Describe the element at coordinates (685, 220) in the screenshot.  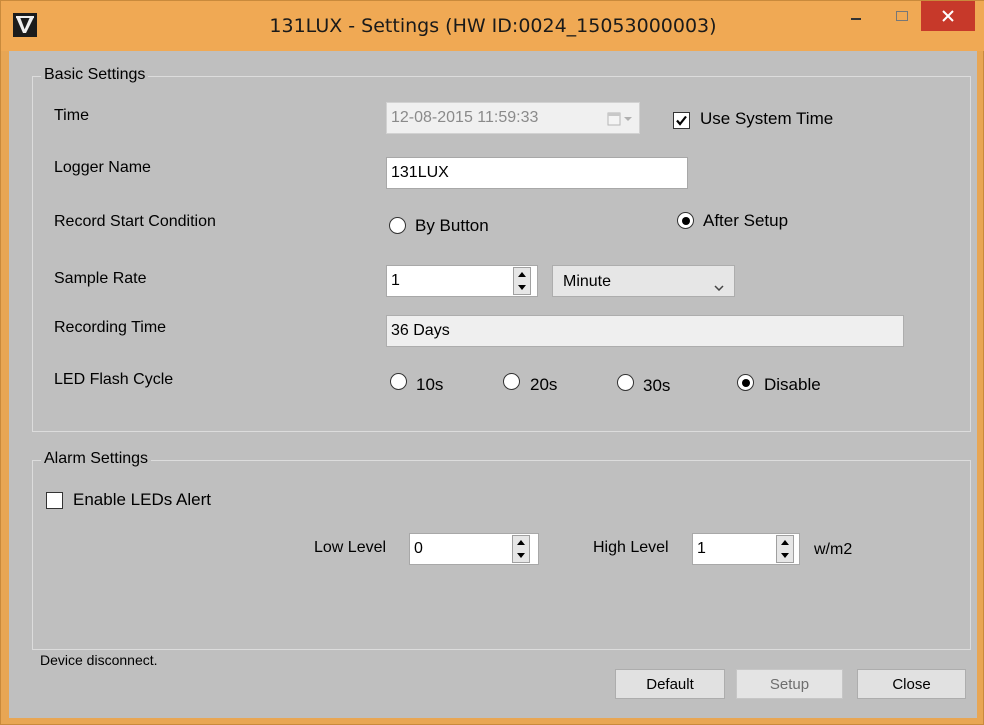
I see `after-setup-radio` at that location.